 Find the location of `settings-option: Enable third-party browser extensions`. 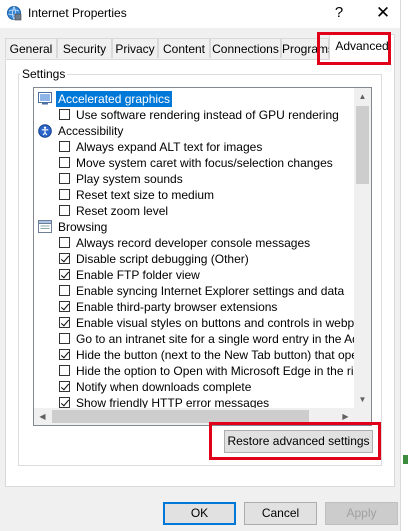

settings-option: Enable third-party browser extensions is located at coordinates (194, 307).